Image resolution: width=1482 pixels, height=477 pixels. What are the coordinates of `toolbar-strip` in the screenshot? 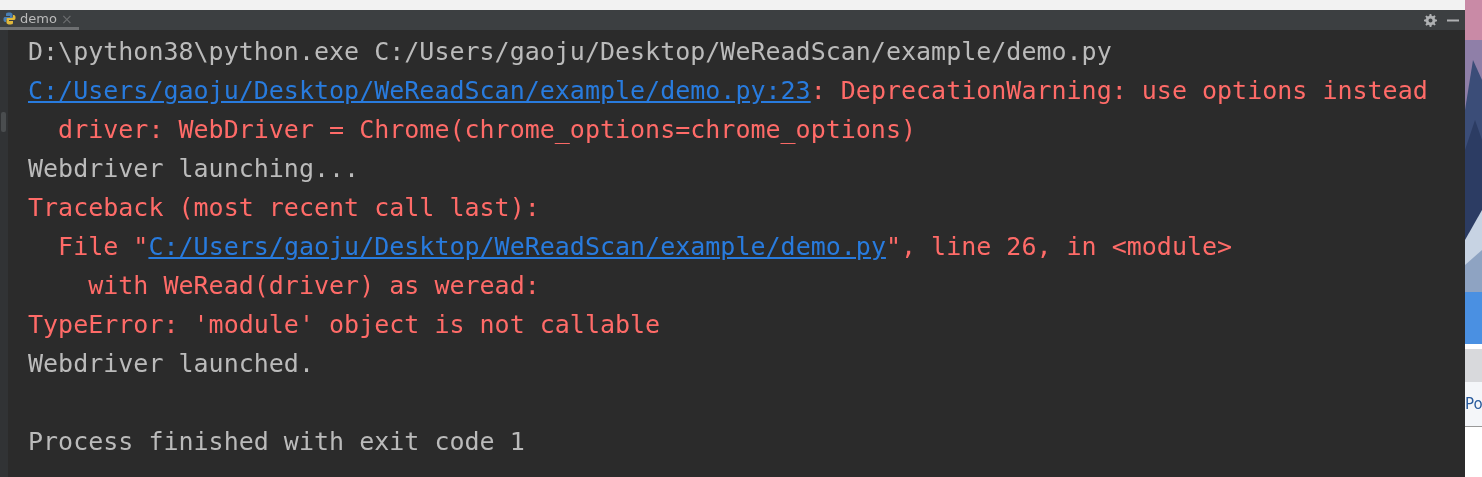 It's located at (1473, 365).